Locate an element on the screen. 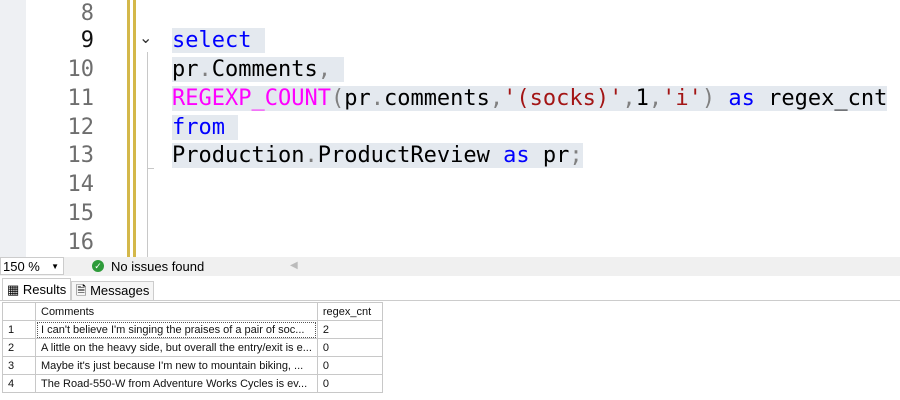 This screenshot has width=900, height=400. editor-status-bar: 150 % ▼ ✓ No issues found ◀ is located at coordinates (450, 266).